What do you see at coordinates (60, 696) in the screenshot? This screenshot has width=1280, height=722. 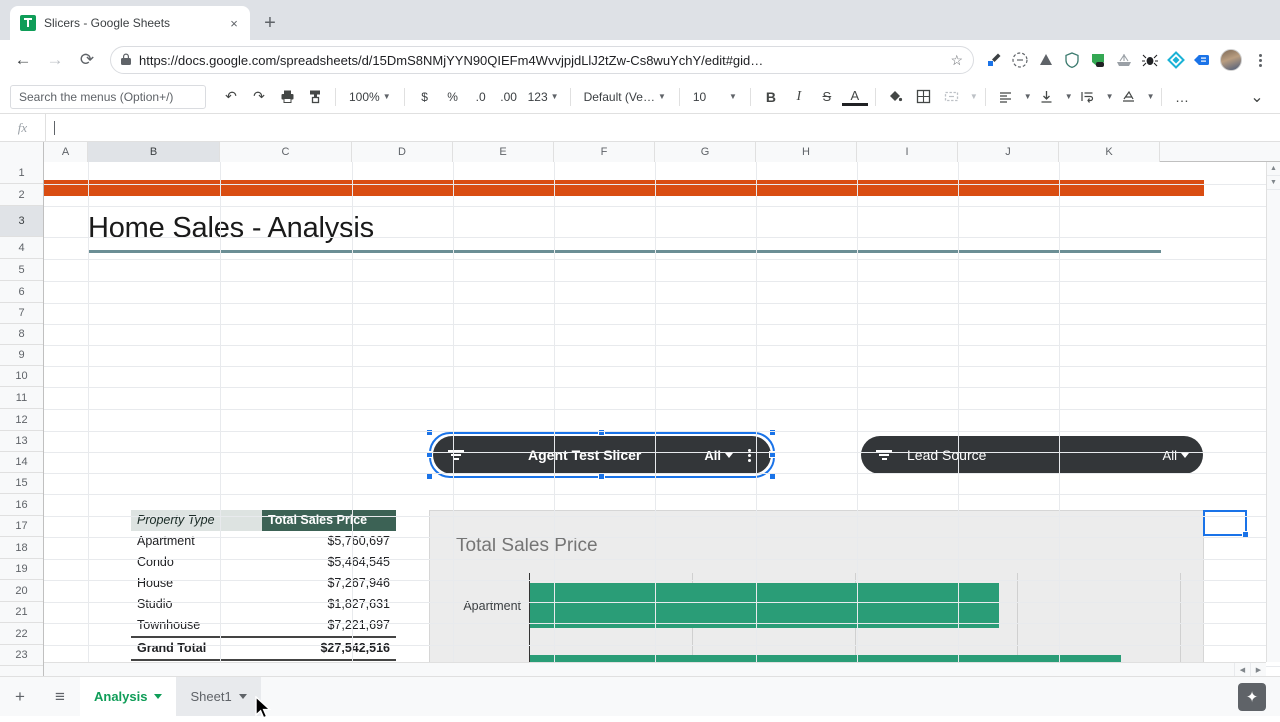 I see `all-sheets-button: ≡` at bounding box center [60, 696].